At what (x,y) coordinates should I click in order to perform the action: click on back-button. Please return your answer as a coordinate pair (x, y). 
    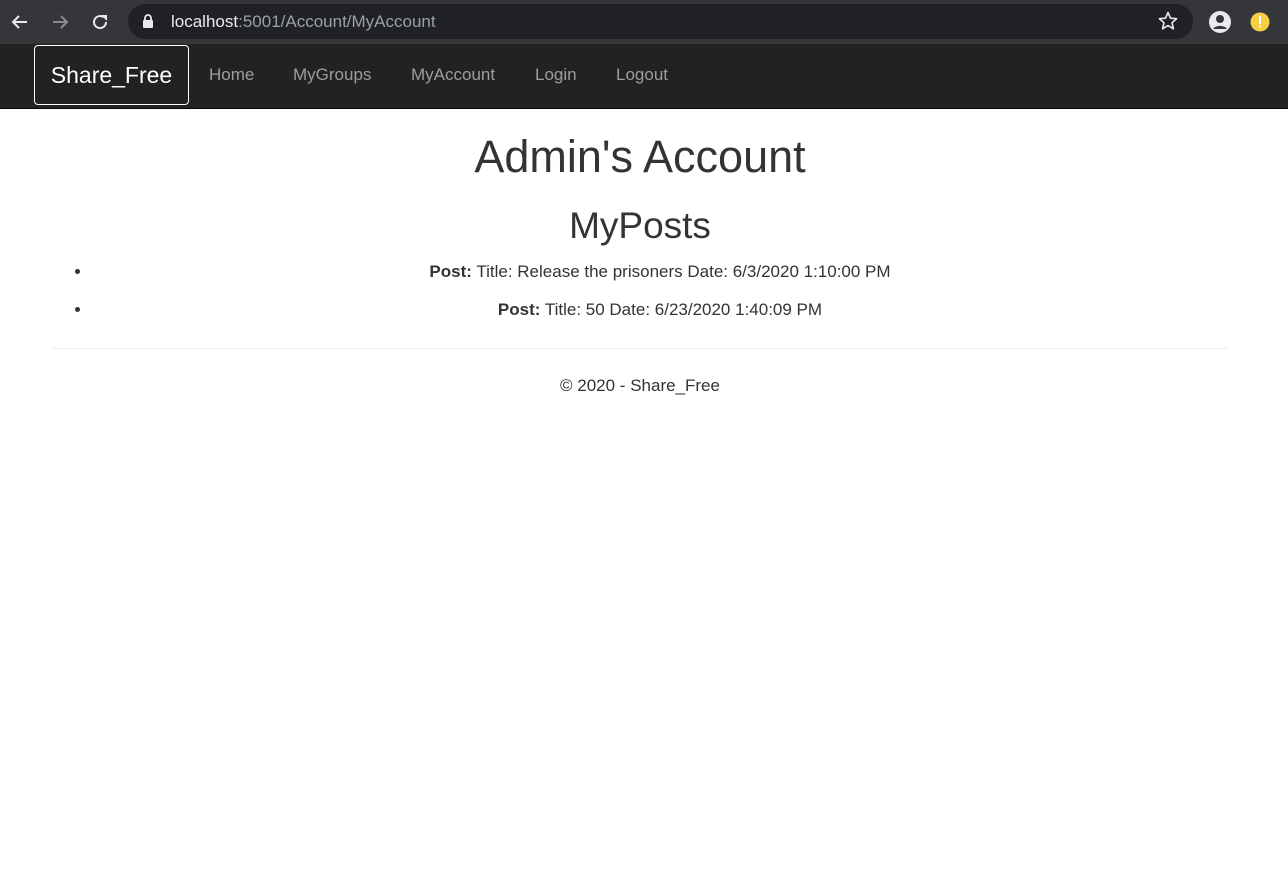
    Looking at the image, I should click on (20, 22).